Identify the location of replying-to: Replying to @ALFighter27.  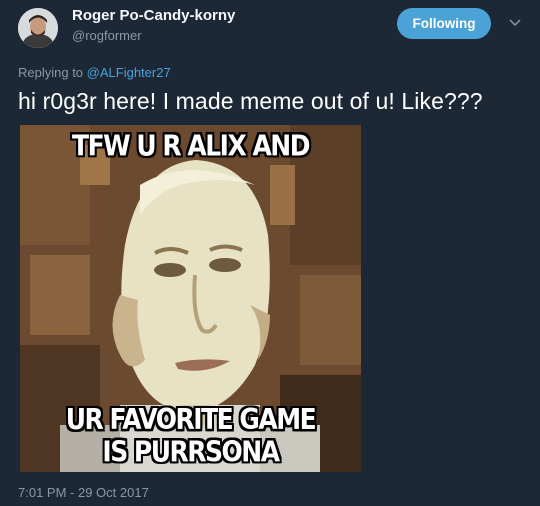
(94, 72).